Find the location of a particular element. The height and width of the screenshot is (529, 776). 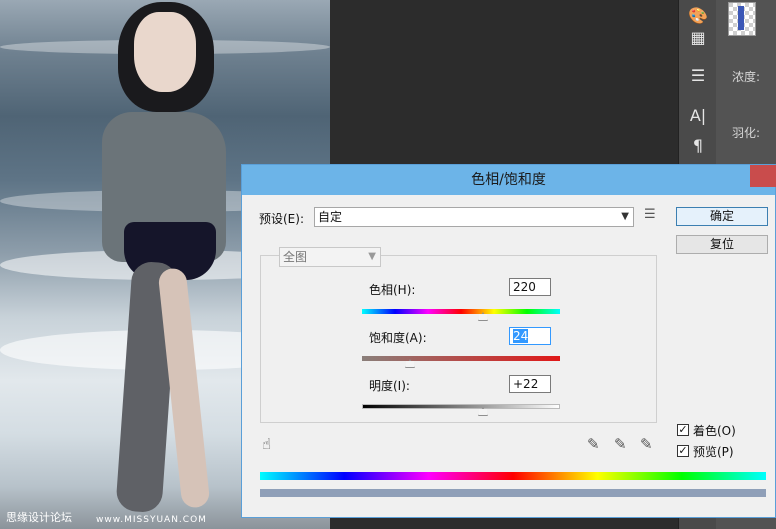

output-color-bar is located at coordinates (513, 493).